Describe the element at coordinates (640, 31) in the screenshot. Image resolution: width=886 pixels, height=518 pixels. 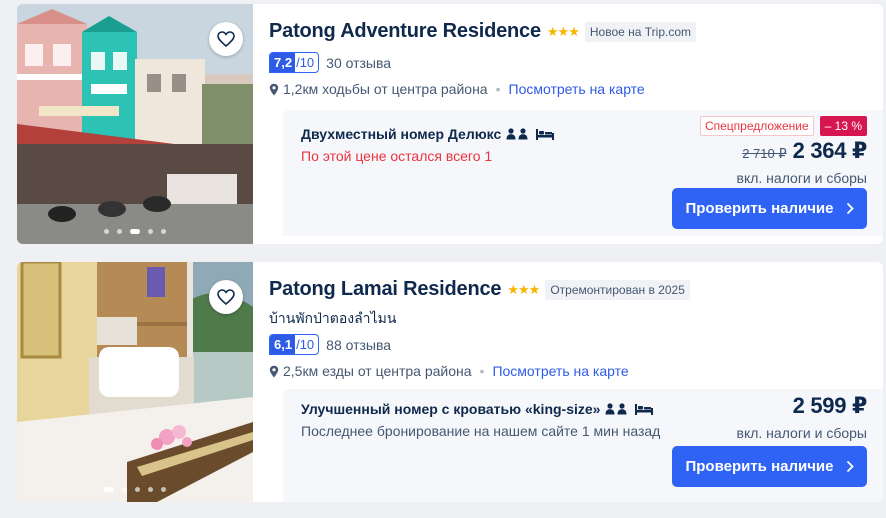
I see `hotel-tag: Новое на Trip.com` at that location.